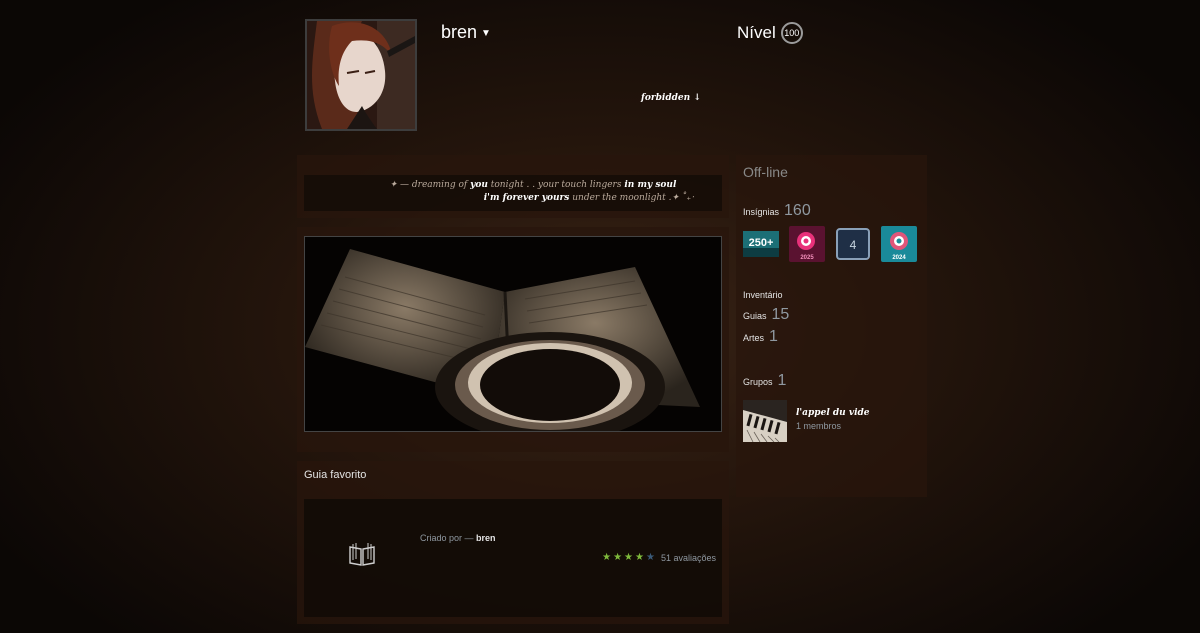 This screenshot has width=1200, height=633. I want to click on guide-author: Criado por — bren, so click(458, 538).